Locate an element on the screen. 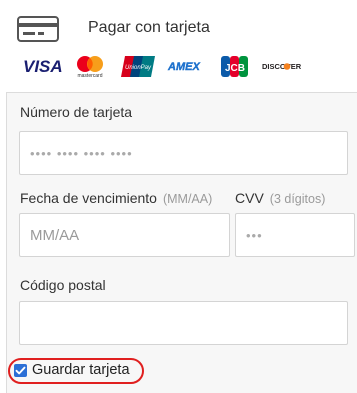 This screenshot has width=357, height=393. cvv-hint: (3 dígitos) is located at coordinates (297, 199).